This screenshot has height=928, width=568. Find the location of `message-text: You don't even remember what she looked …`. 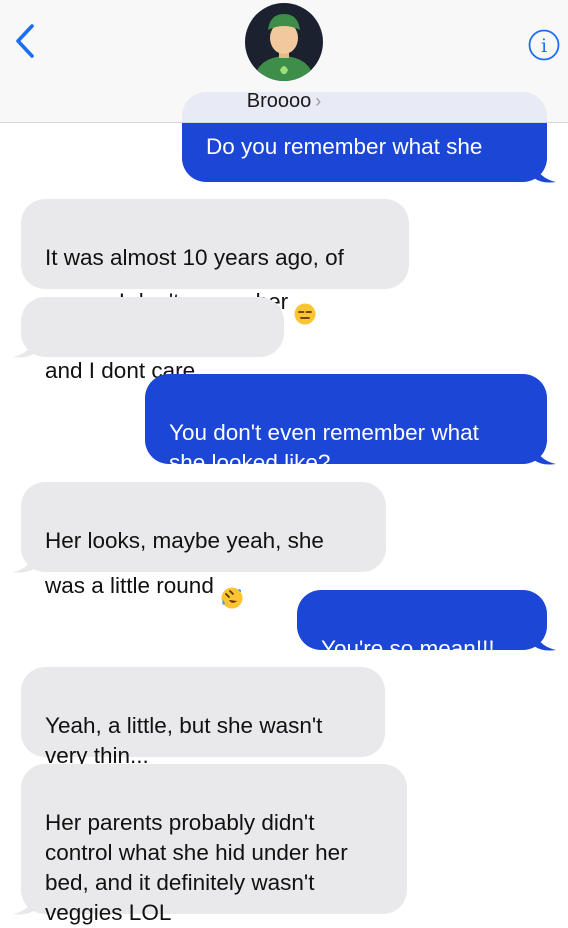

message-text: You don't even remember what she looked … is located at coordinates (324, 447).